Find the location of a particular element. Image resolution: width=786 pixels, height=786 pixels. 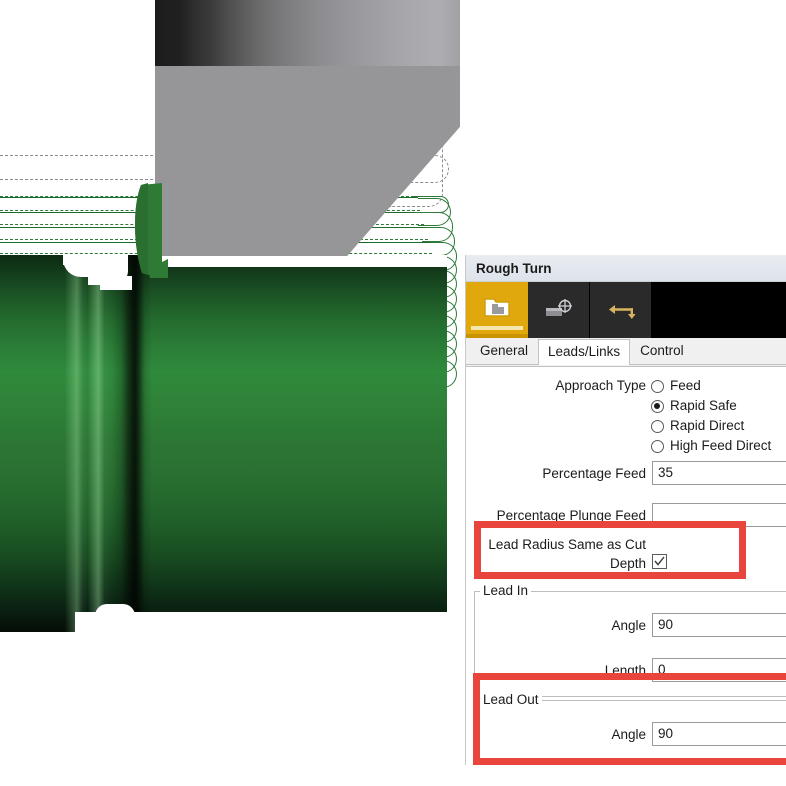

tool-page-icon is located at coordinates (559, 310).